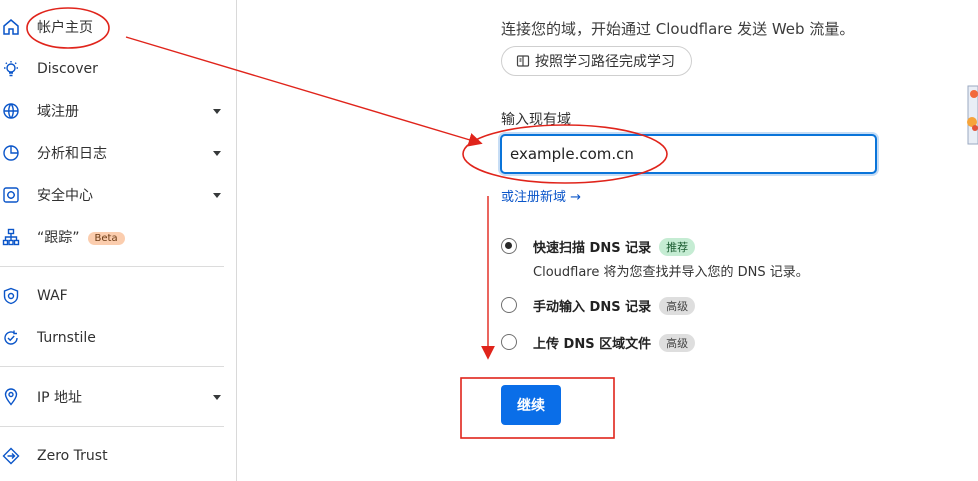 The image size is (978, 481). Describe the element at coordinates (592, 248) in the screenshot. I see `option-label: 快速扫描 DNS 记录` at that location.